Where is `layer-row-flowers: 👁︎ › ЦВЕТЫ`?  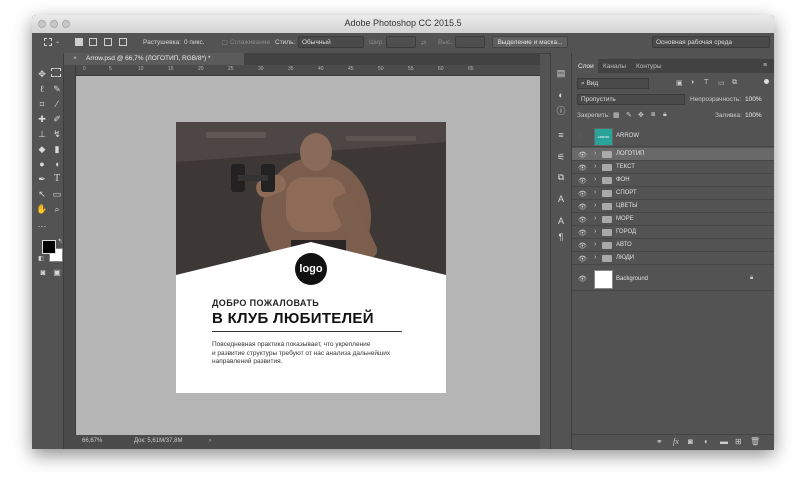 layer-row-flowers: 👁︎ › ЦВЕТЫ is located at coordinates (673, 206).